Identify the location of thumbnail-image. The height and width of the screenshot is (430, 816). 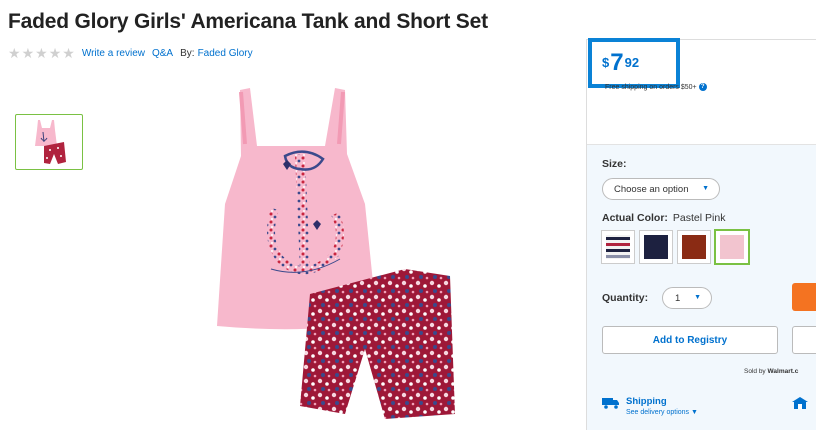
(50, 142).